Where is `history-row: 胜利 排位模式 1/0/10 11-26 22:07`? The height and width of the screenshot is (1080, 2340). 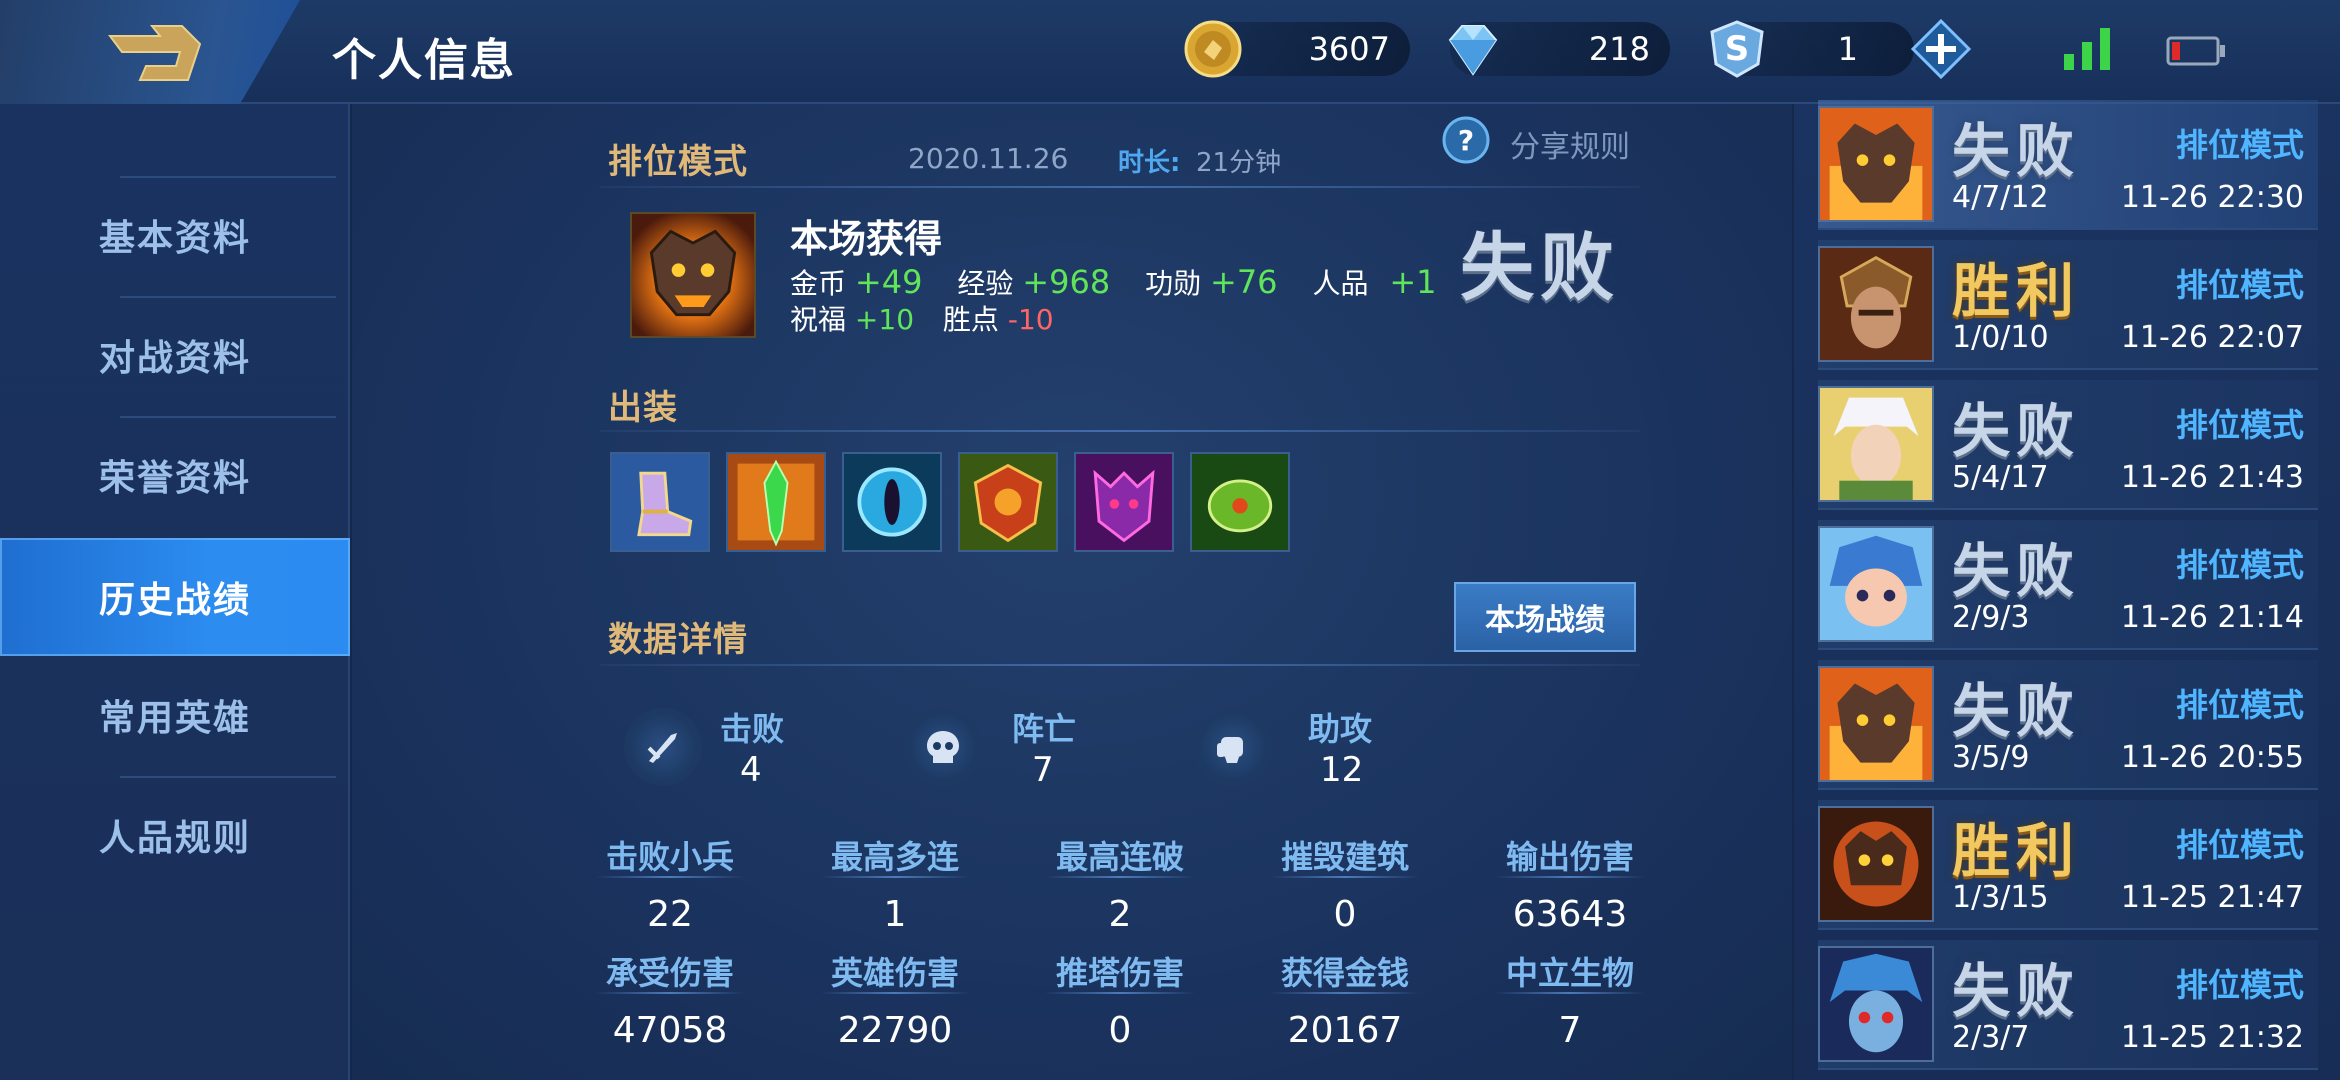 history-row: 胜利 排位模式 1/0/10 11-26 22:07 is located at coordinates (2068, 305).